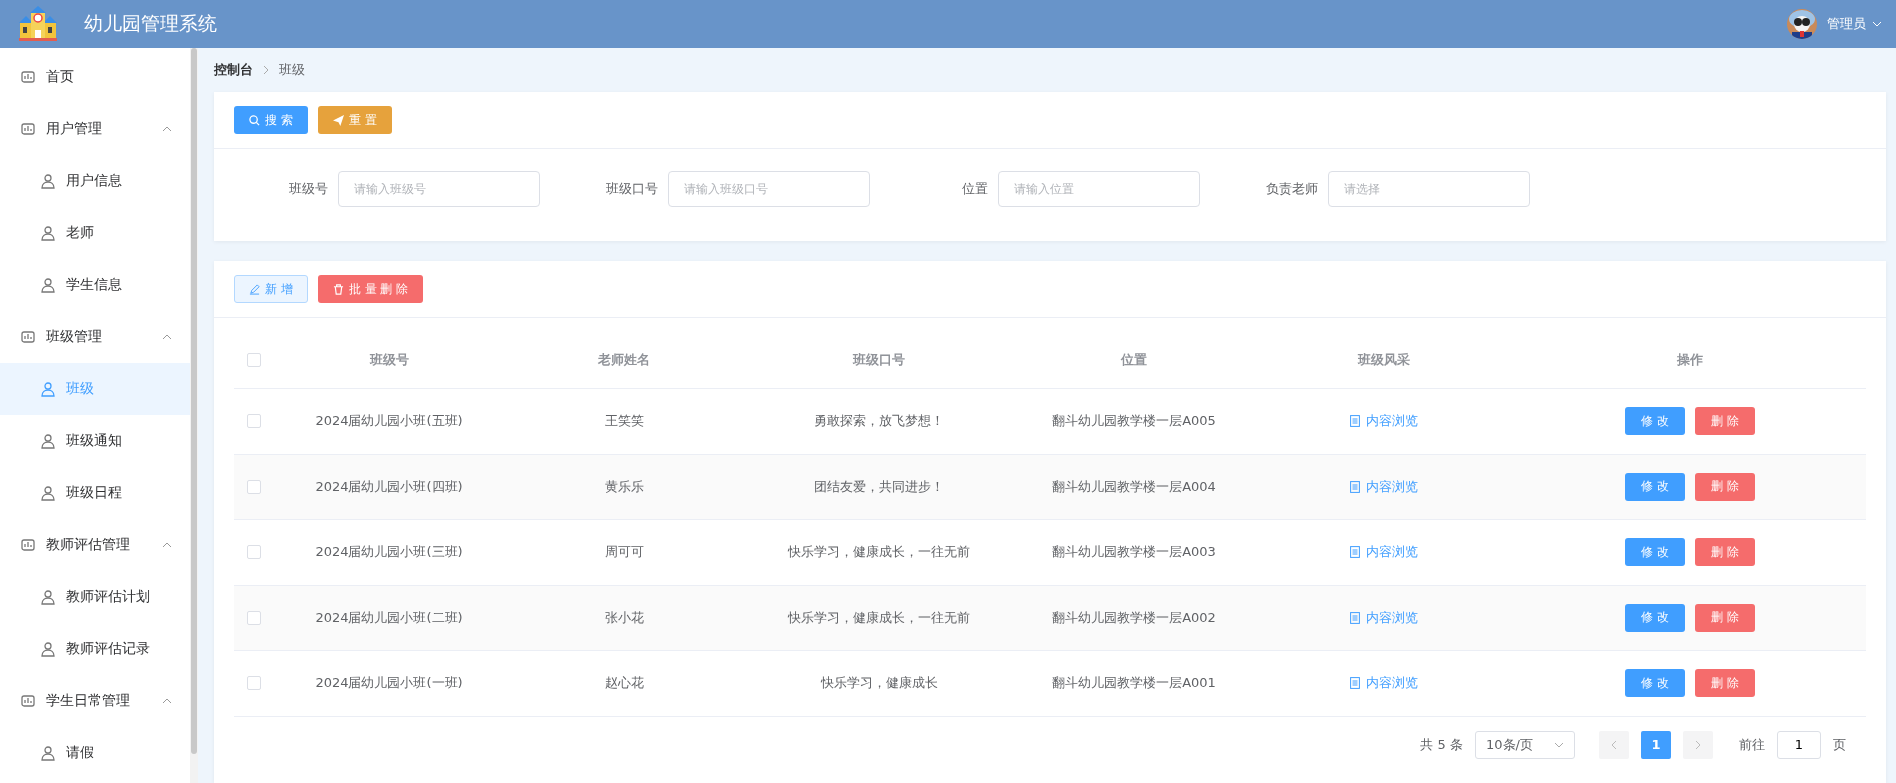 Image resolution: width=1896 pixels, height=783 pixels. Describe the element at coordinates (1656, 744) in the screenshot. I see `page-button: 1` at that location.